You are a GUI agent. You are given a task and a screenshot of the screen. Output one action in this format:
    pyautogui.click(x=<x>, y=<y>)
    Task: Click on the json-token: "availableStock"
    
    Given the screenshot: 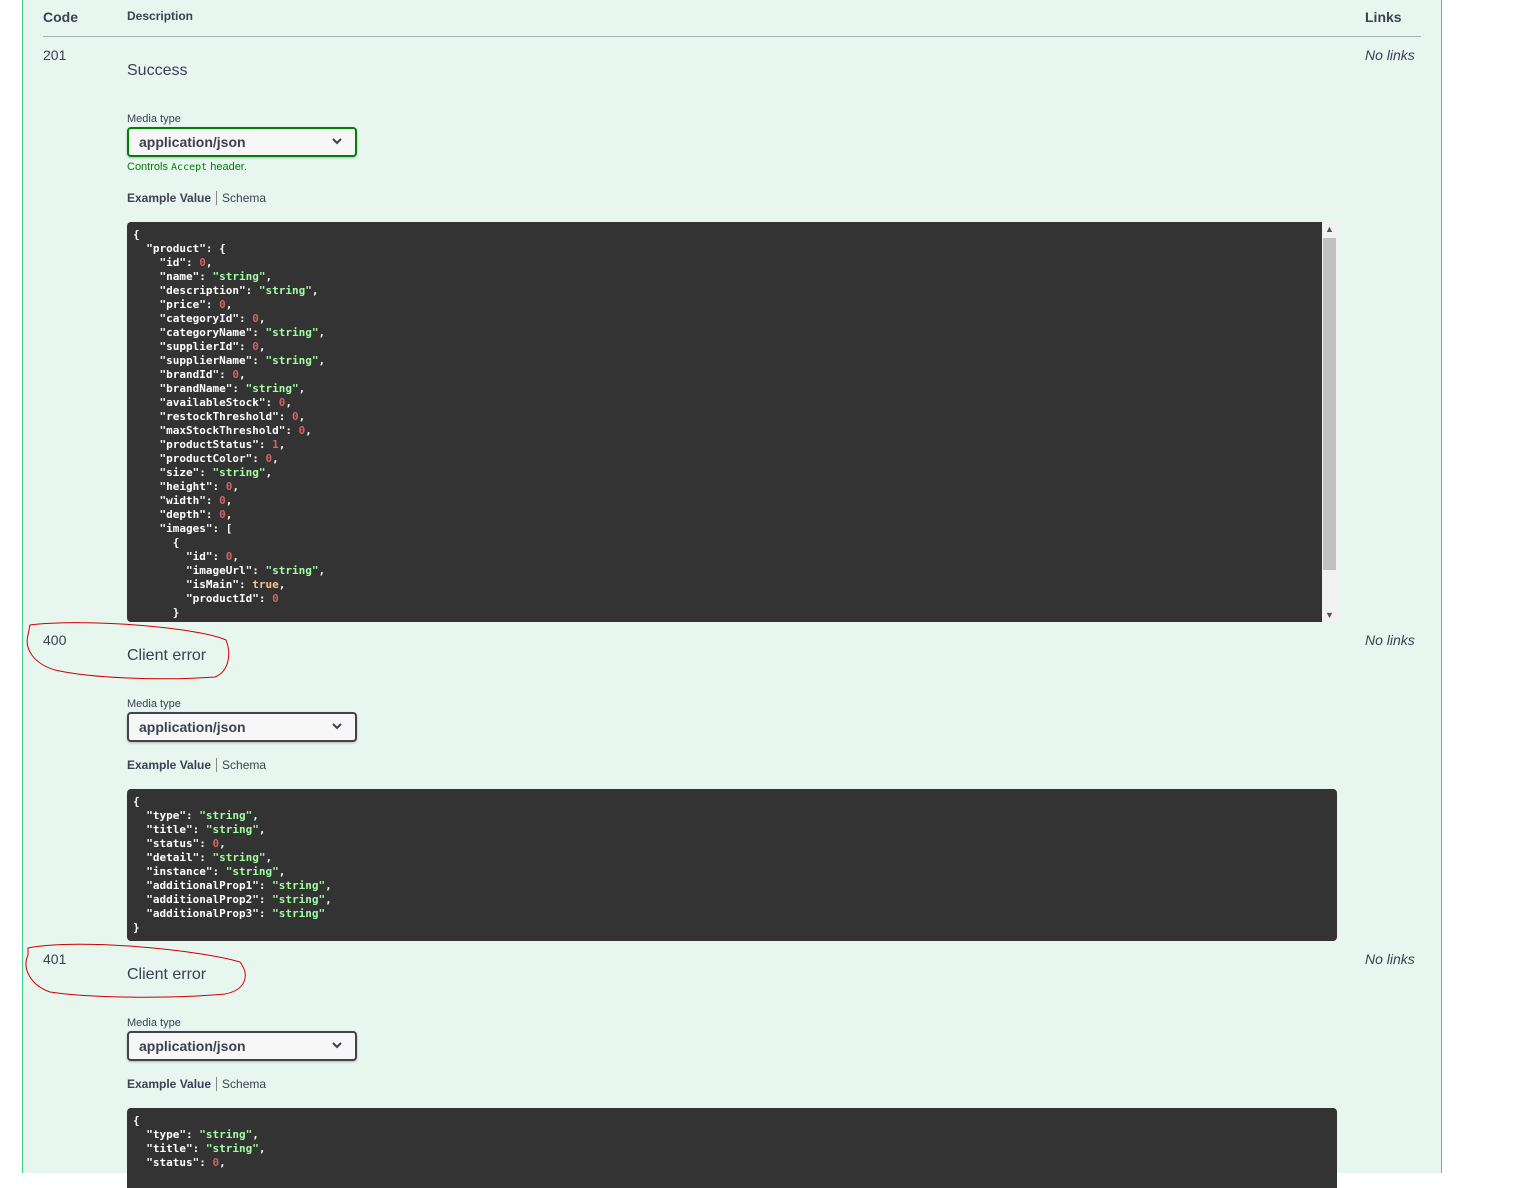 What is the action you would take?
    pyautogui.click(x=212, y=402)
    